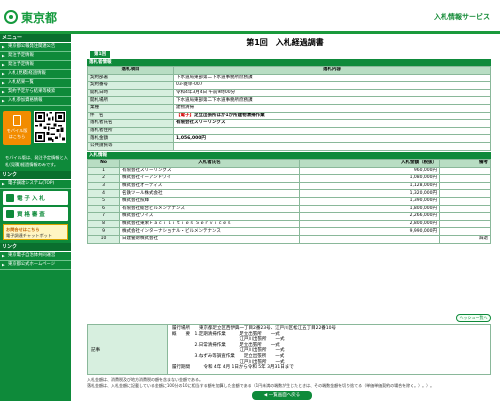 The image size is (500, 401). I want to click on qr-code-icon, so click(50, 127).